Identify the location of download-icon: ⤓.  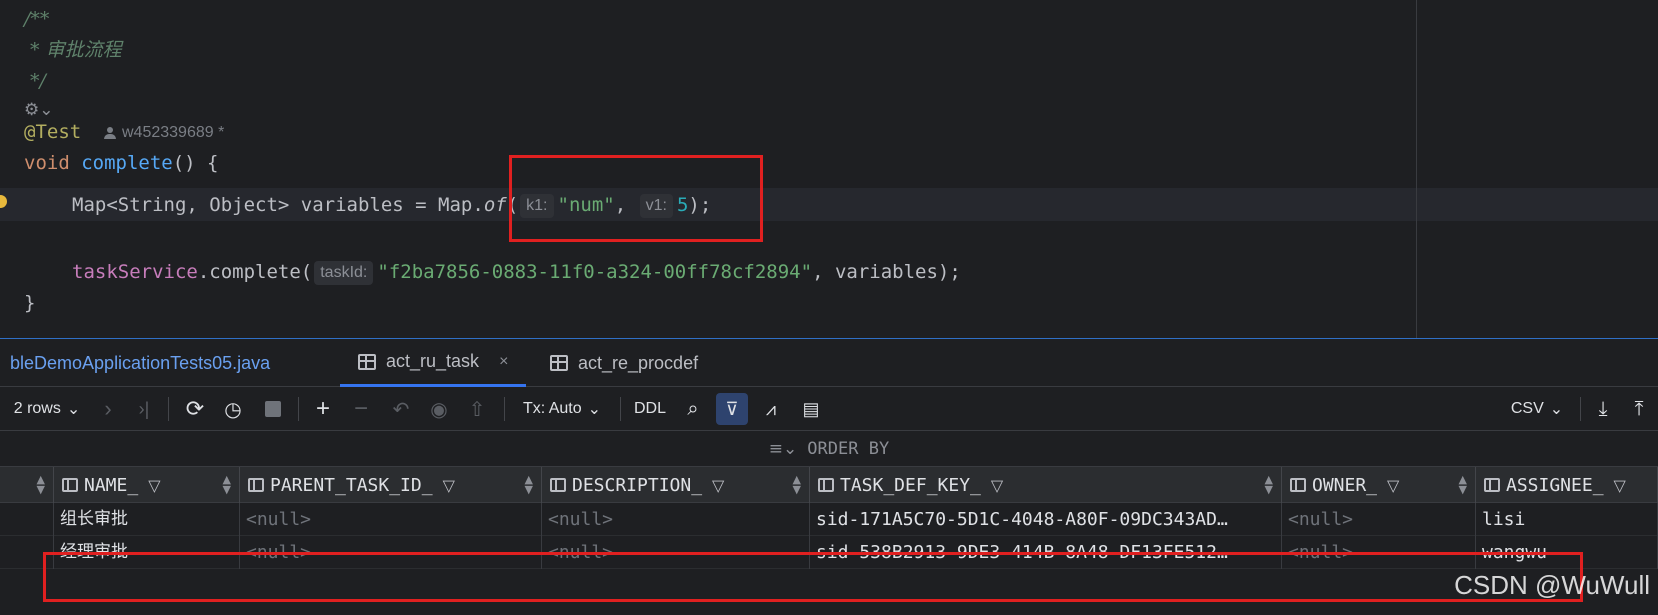
(1603, 409).